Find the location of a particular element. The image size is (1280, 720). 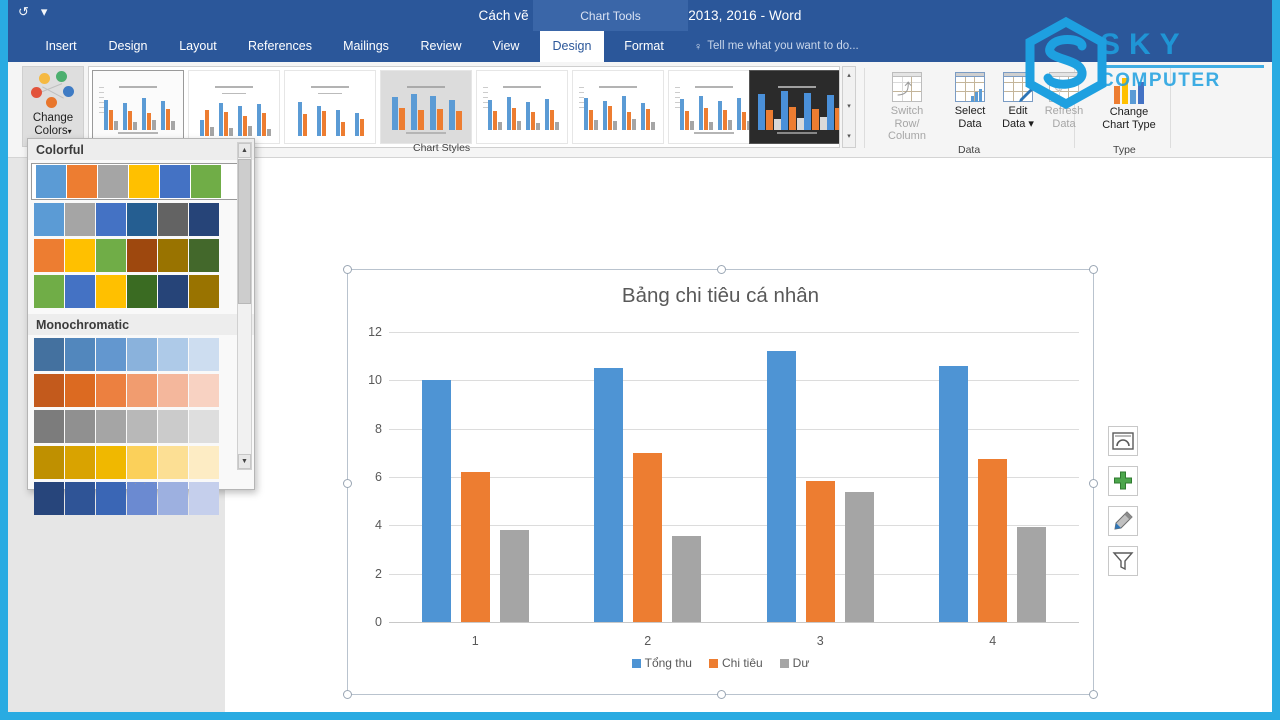

change-chart-type-button: Change Chart Type is located at coordinates (1129, 106).